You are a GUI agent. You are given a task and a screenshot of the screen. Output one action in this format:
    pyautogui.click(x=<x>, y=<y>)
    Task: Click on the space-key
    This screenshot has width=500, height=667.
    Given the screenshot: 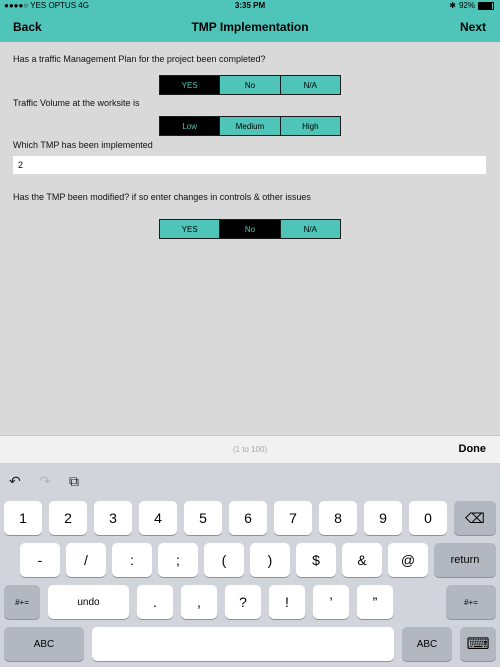 What is the action you would take?
    pyautogui.click(x=243, y=644)
    